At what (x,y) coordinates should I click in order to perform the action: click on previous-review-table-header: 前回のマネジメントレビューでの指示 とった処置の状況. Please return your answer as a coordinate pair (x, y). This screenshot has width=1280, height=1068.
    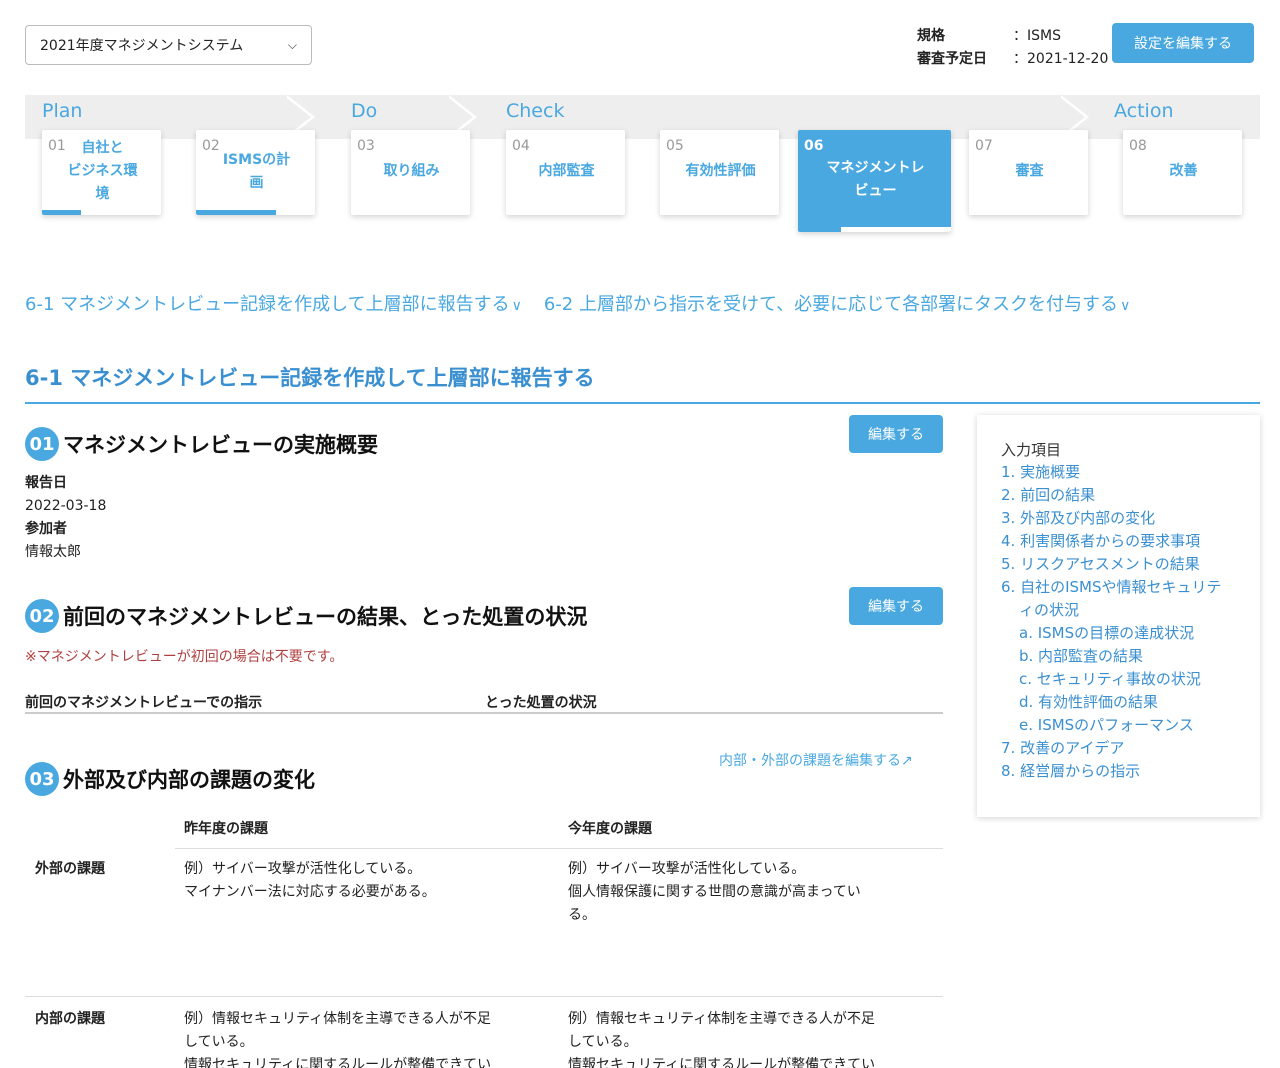
    Looking at the image, I should click on (484, 702).